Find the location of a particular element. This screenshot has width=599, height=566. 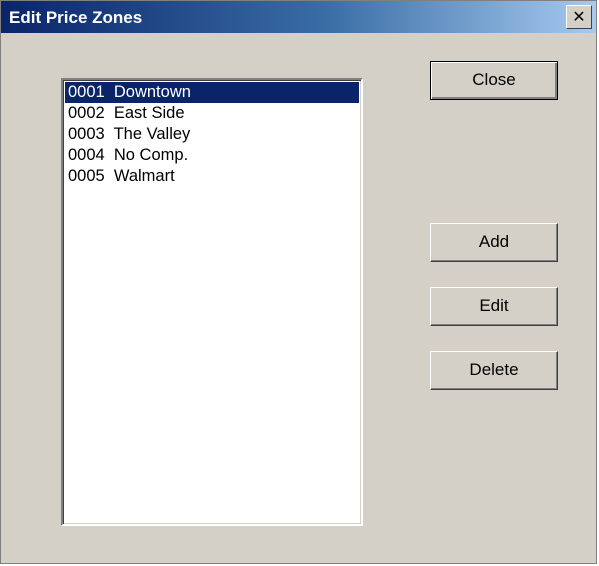

list-item: 0001 Downtown is located at coordinates (212, 92).